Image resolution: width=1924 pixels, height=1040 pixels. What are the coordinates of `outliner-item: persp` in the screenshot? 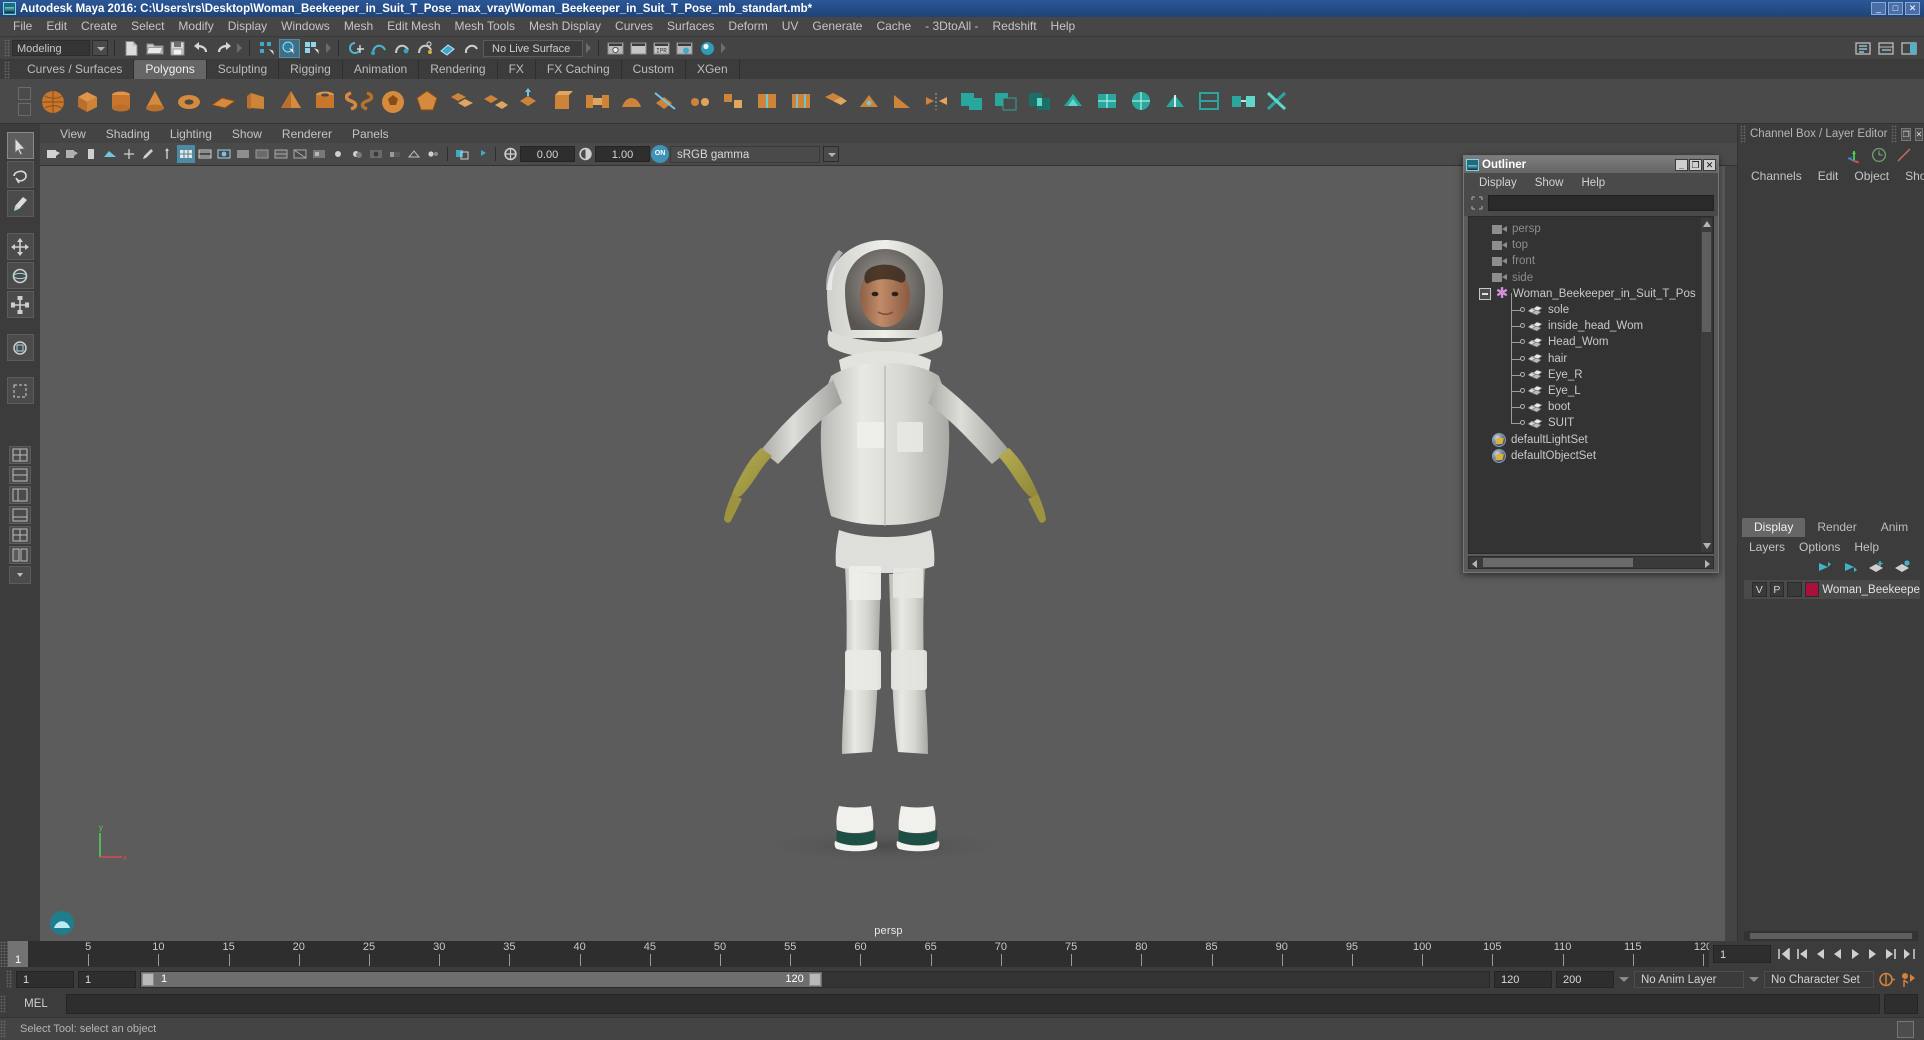 It's located at (1596, 229).